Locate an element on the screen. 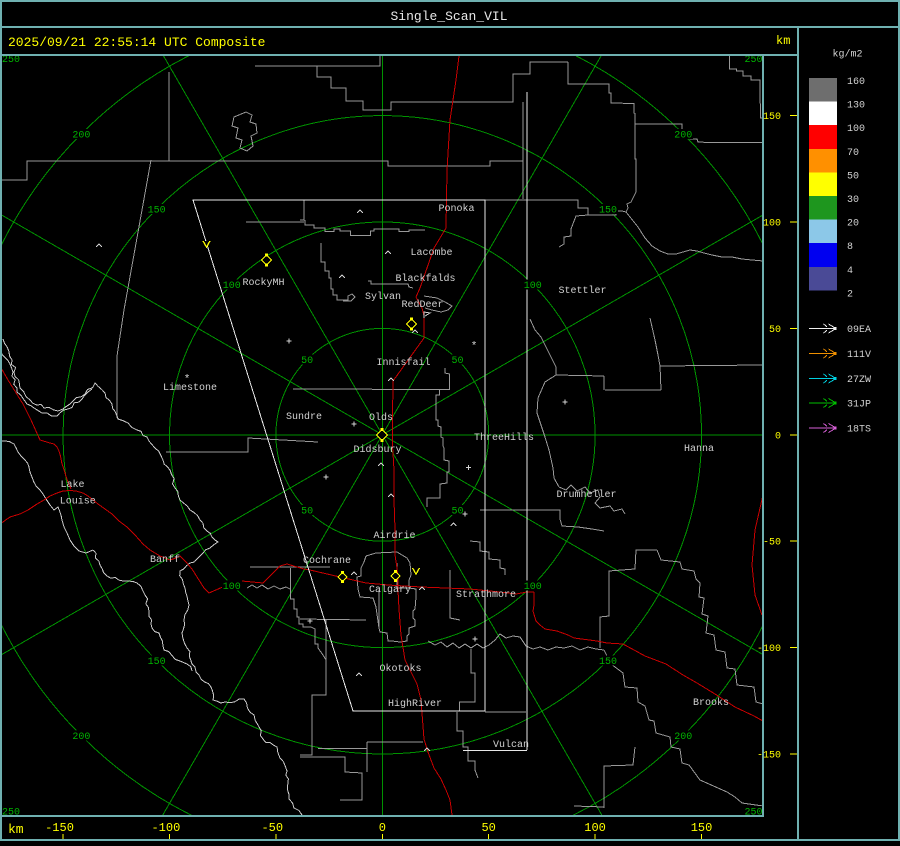 This screenshot has height=846, width=900. svg-text:2025/09/21 22:55:14 UTC Compos: 2025/09/21 22:55:14 UTC Composite is located at coordinates (136, 42).